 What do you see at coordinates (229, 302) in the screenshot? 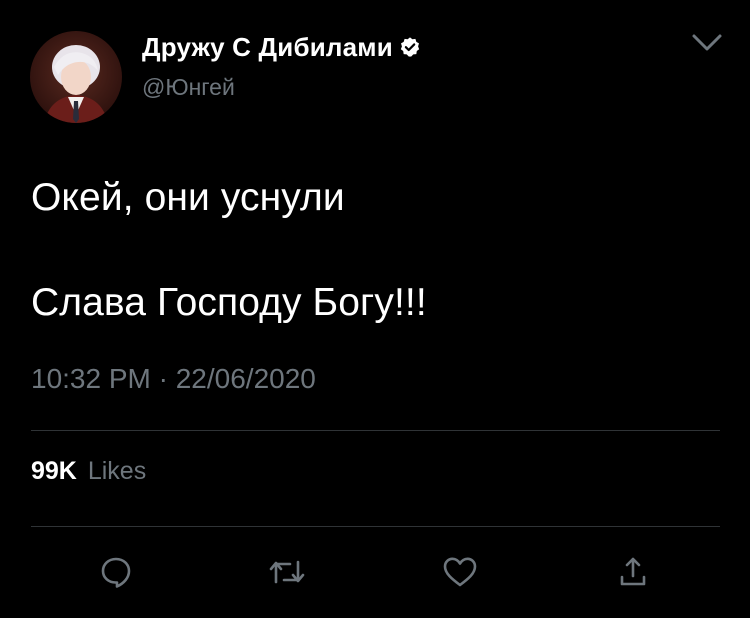
I see `tweet-text-line: Слава Господу Богу!!!` at bounding box center [229, 302].